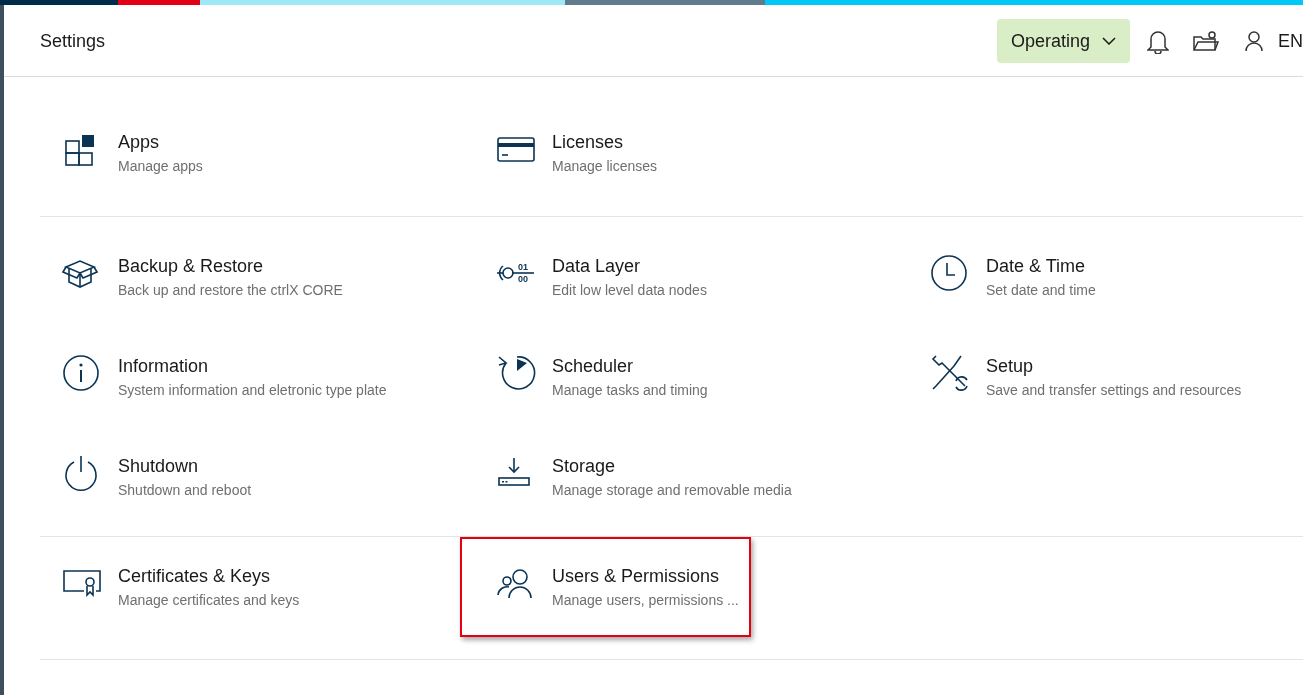  What do you see at coordinates (209, 600) in the screenshot?
I see `tile-description: Manage certificates and keys` at bounding box center [209, 600].